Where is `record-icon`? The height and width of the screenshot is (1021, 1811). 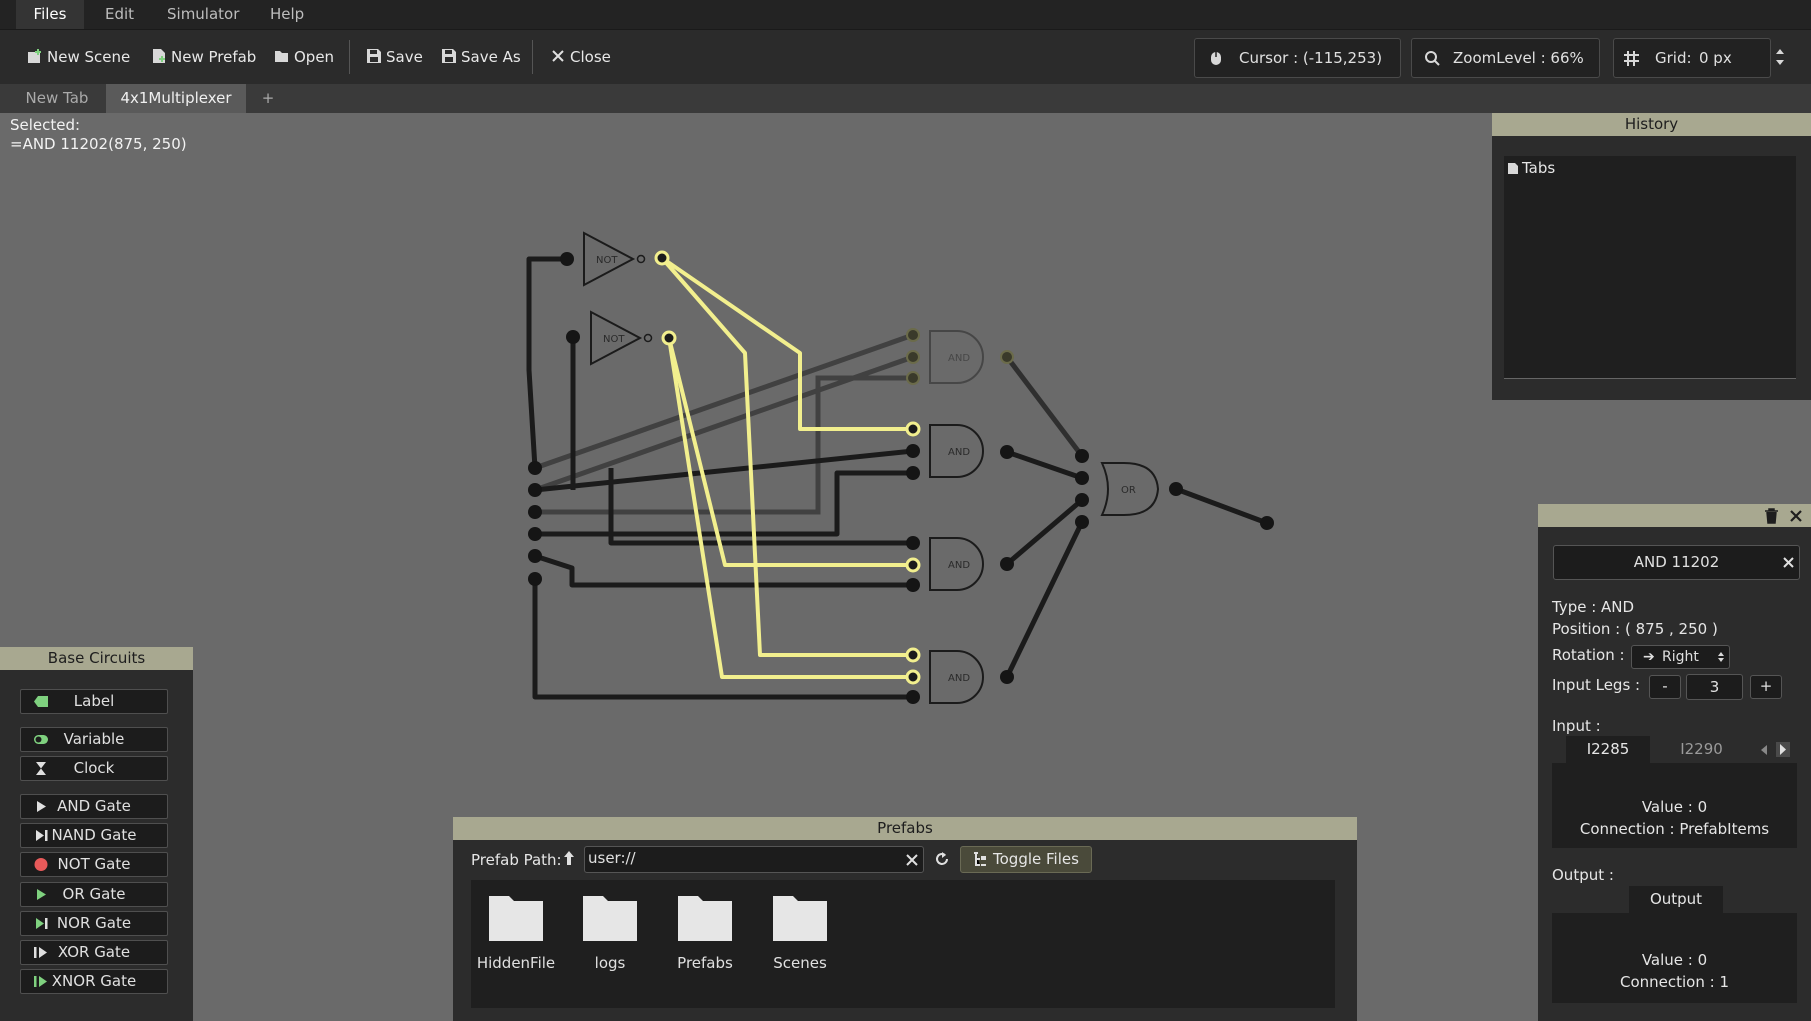 record-icon is located at coordinates (41, 864).